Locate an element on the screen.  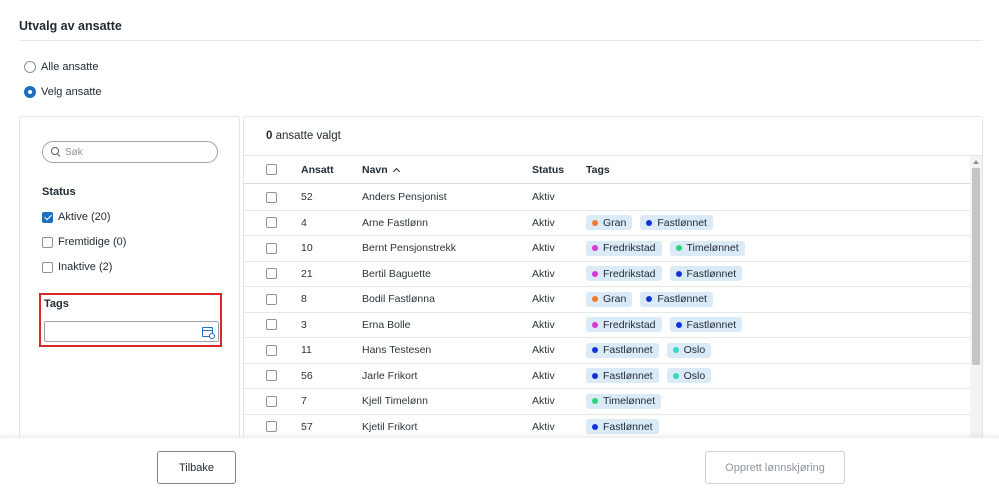
cell-tags: Fastlønnet is located at coordinates (622, 427).